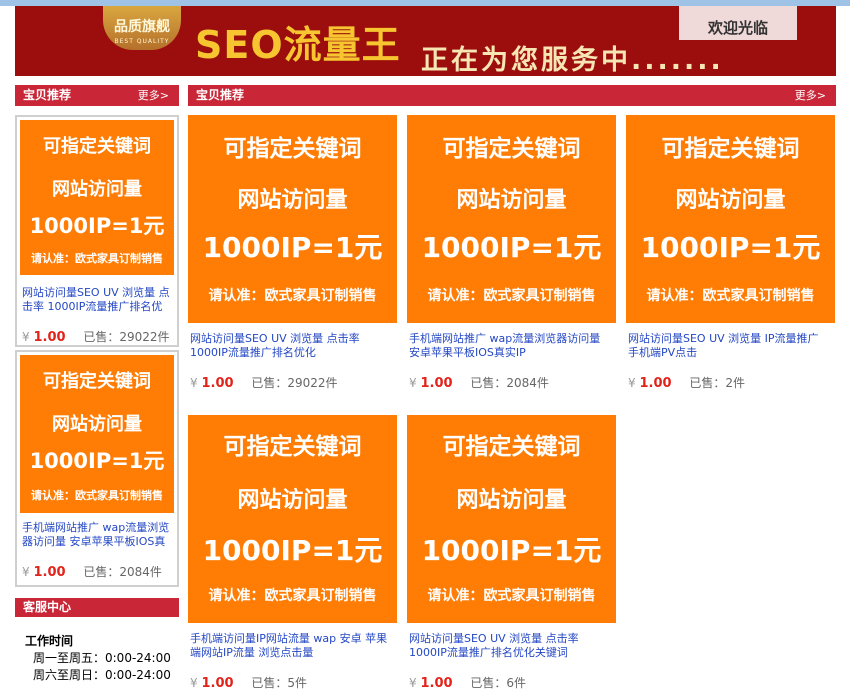 This screenshot has width=850, height=691. Describe the element at coordinates (509, 646) in the screenshot. I see `product-title-link: 网站访问量SEO UV 浏览量 点击率 1000IP流量推广排名优化关键词` at that location.